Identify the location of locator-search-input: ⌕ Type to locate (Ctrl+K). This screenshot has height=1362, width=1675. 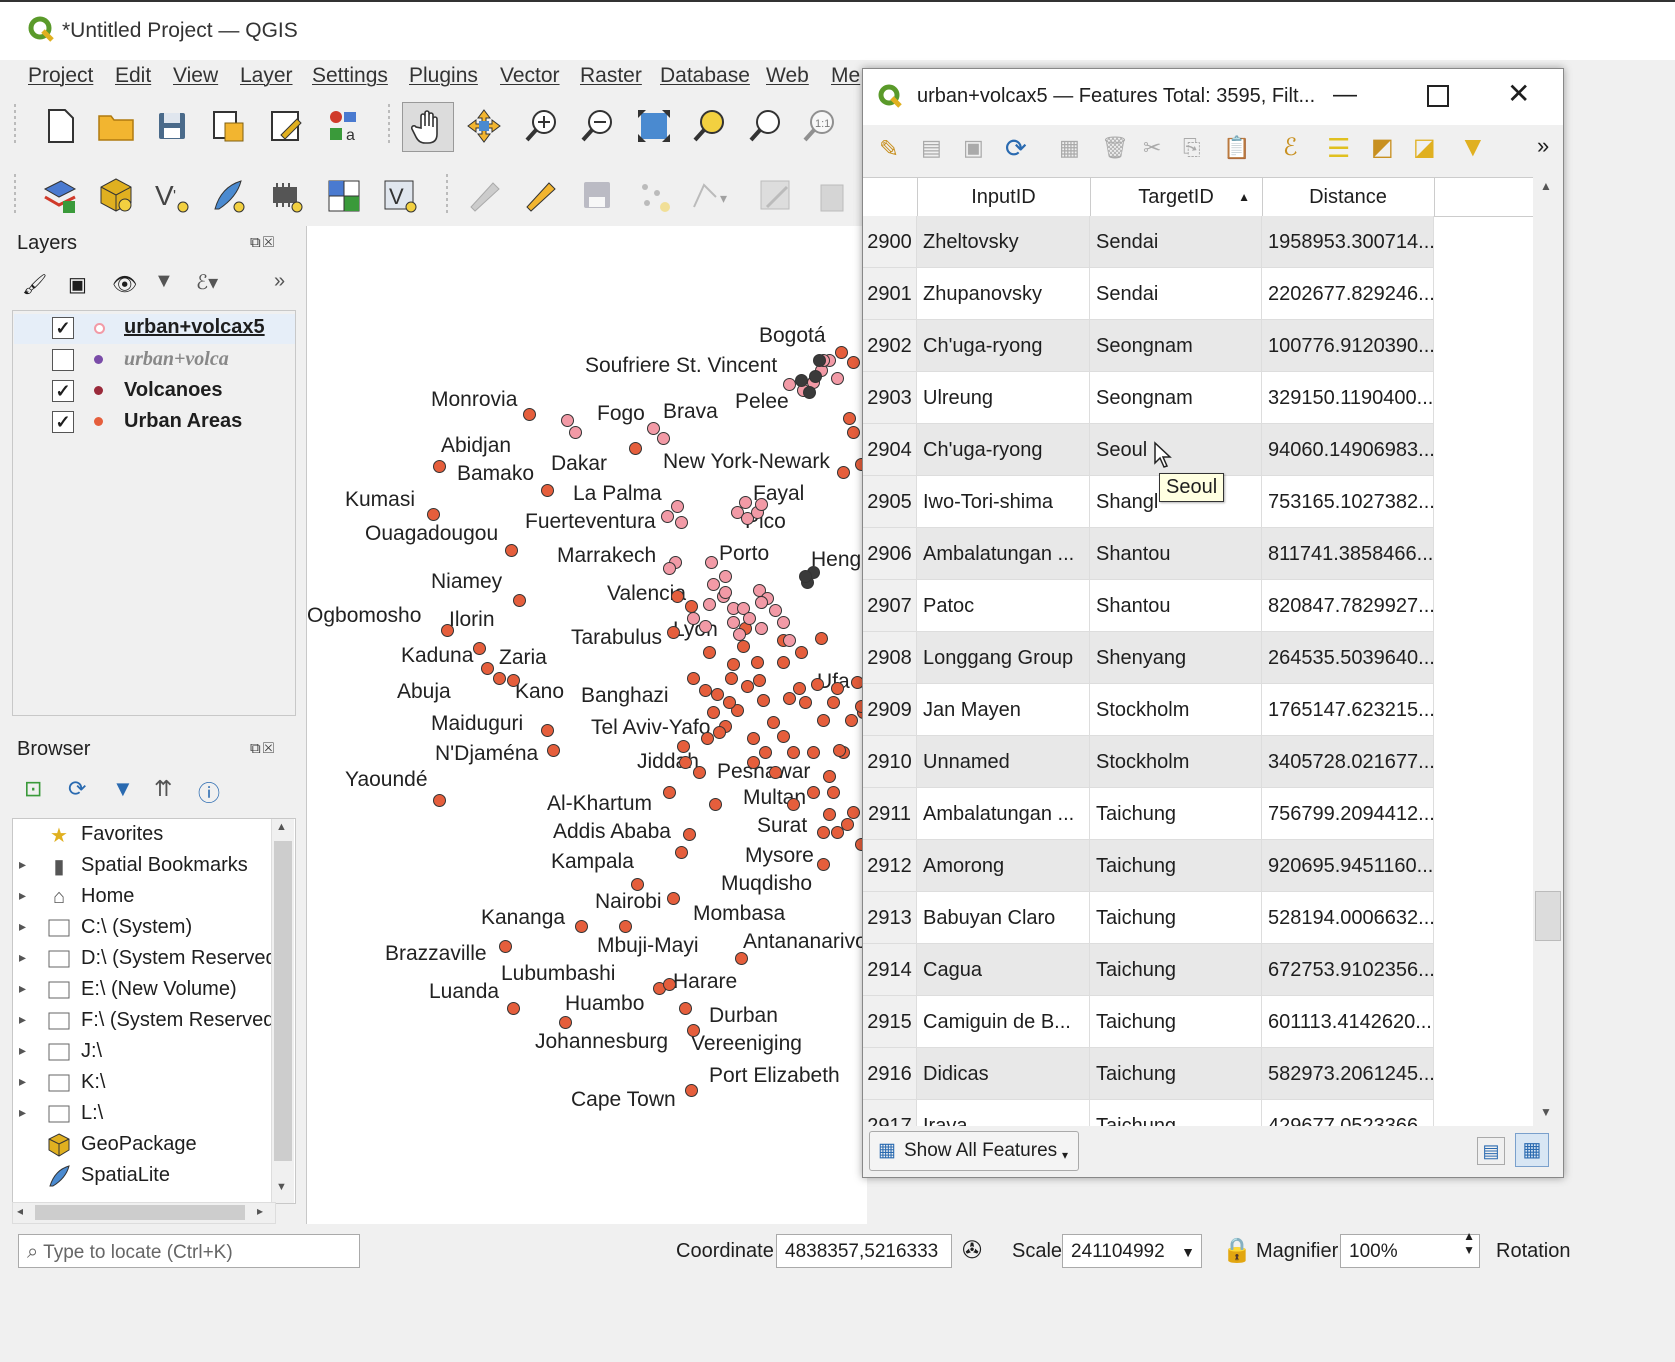
(189, 1251).